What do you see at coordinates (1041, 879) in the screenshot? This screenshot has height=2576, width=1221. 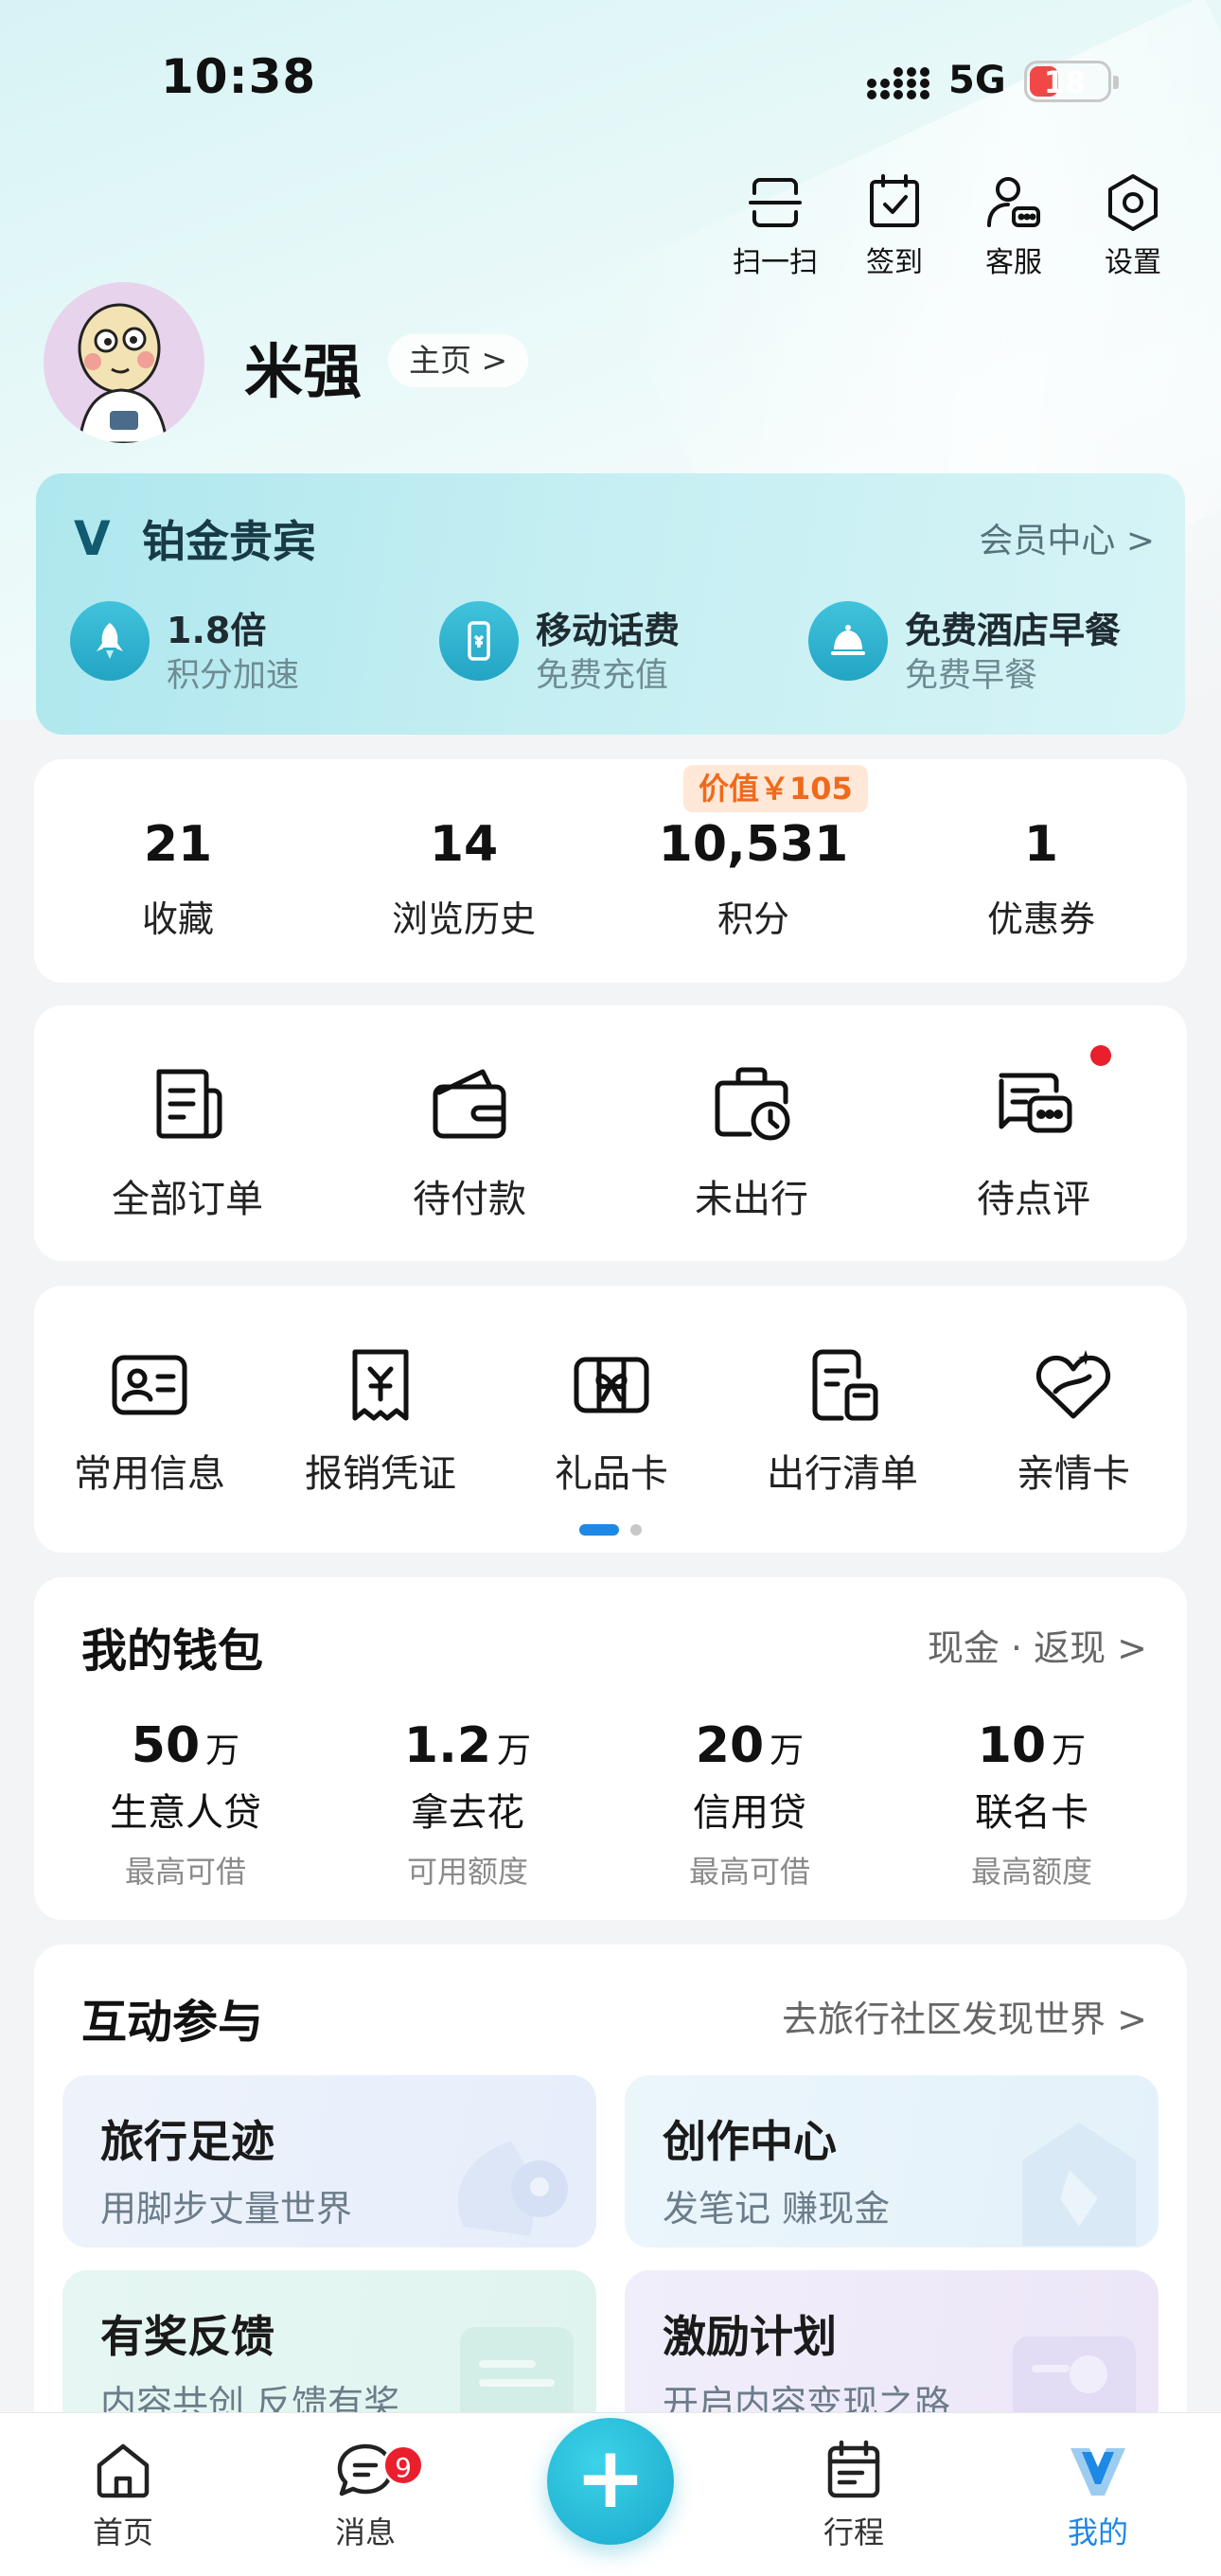 I see `stat-coupons: 1 优惠券` at bounding box center [1041, 879].